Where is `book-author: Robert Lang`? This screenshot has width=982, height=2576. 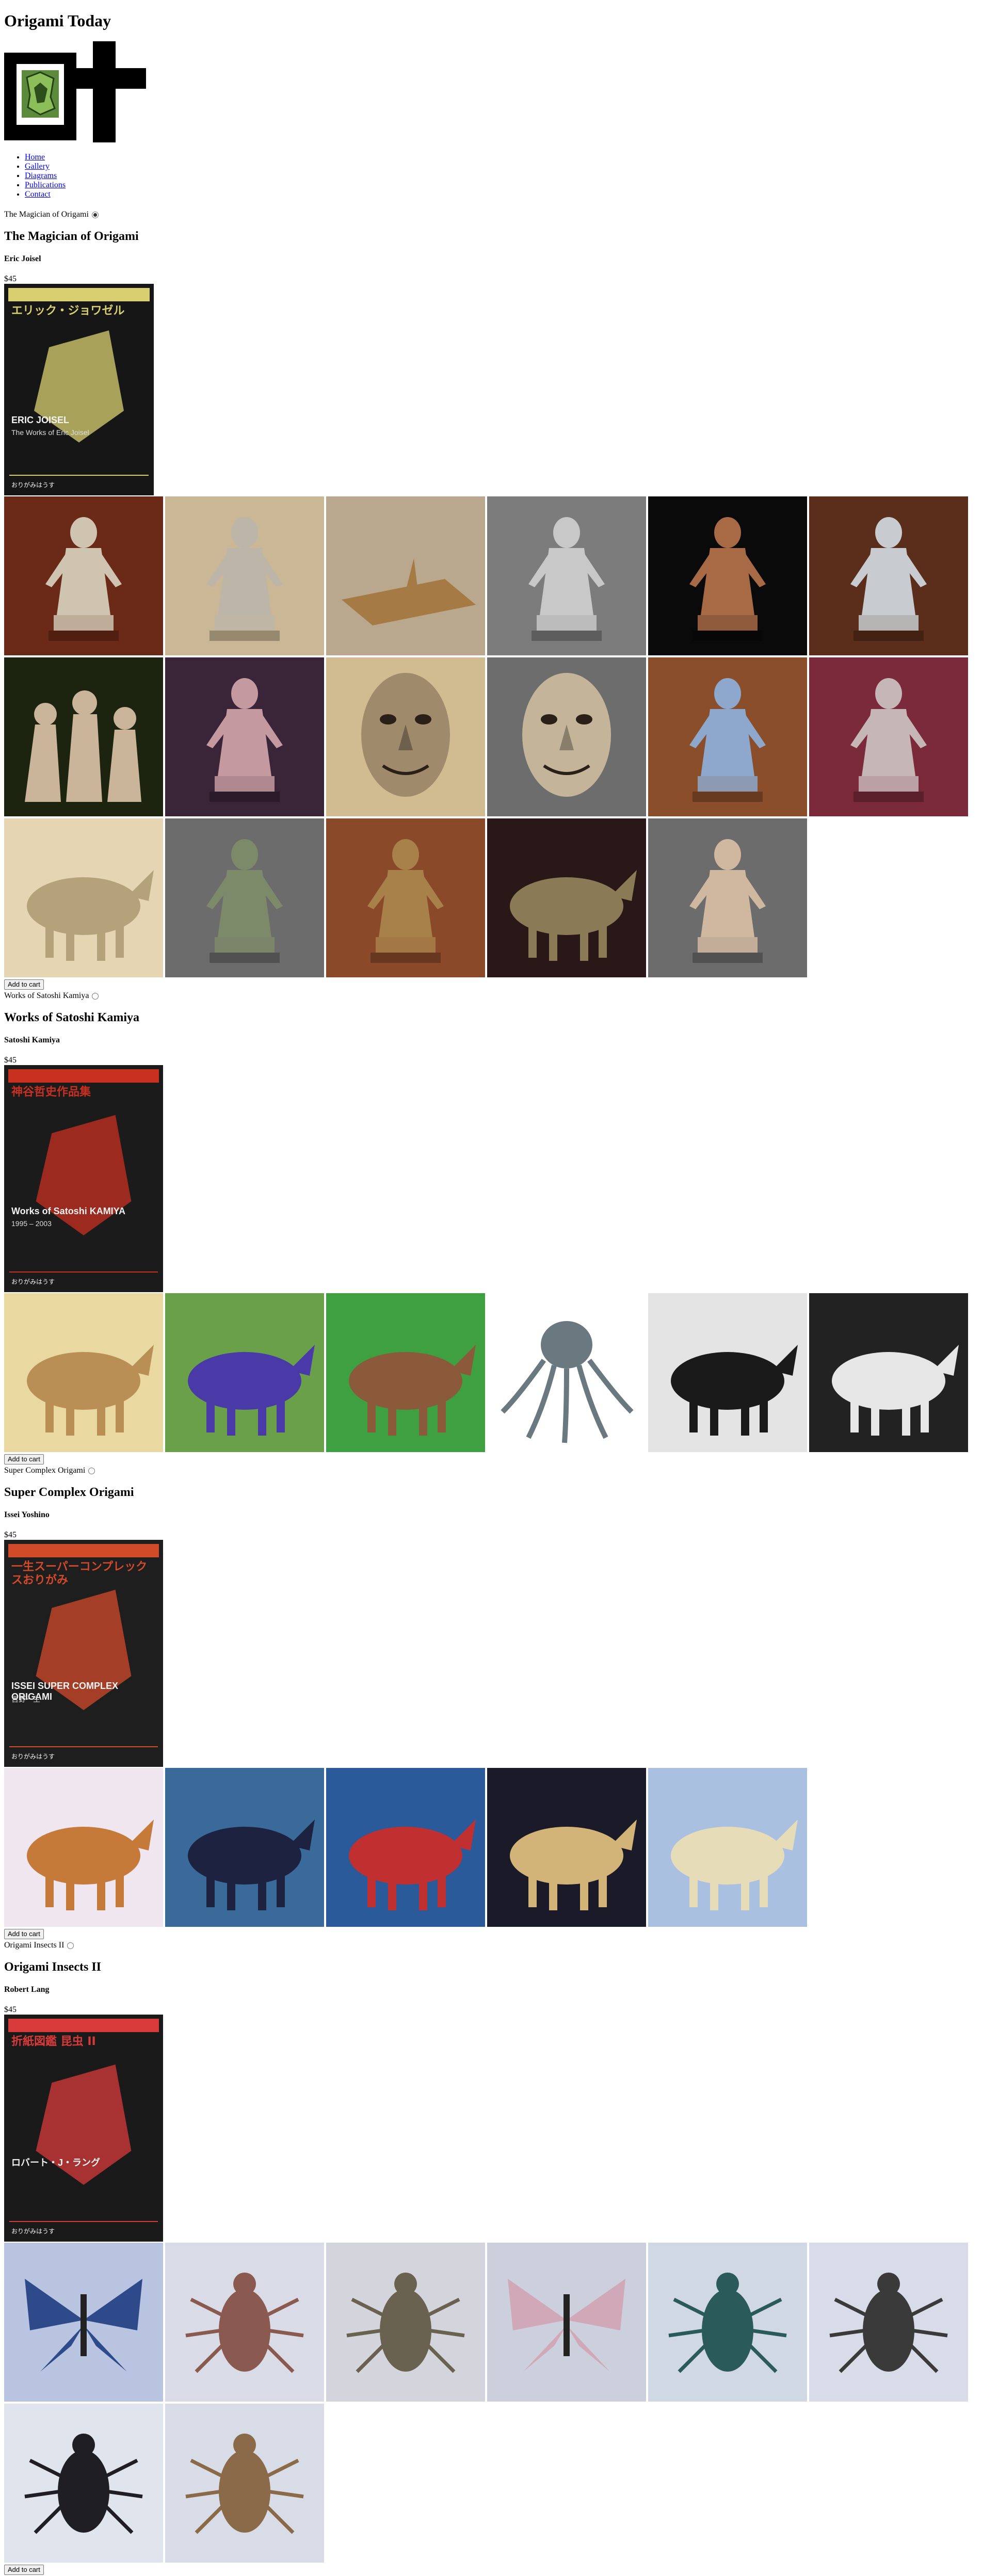
book-author: Robert Lang is located at coordinates (27, 1990).